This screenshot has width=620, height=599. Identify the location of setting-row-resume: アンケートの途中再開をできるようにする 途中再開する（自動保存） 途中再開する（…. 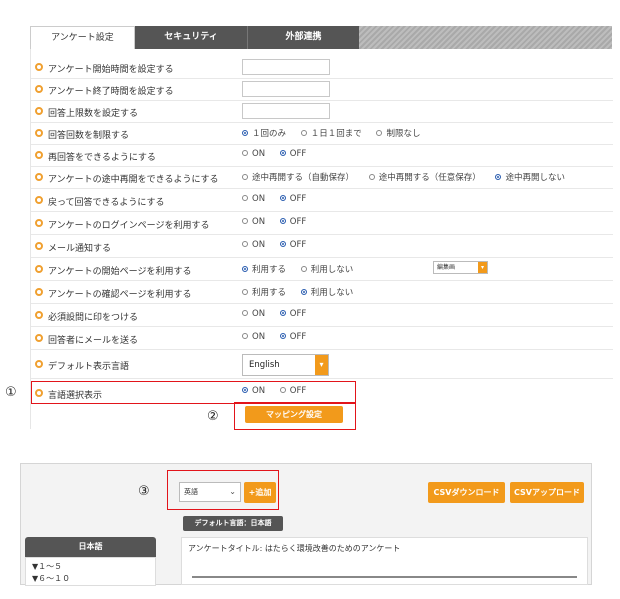
(322, 178).